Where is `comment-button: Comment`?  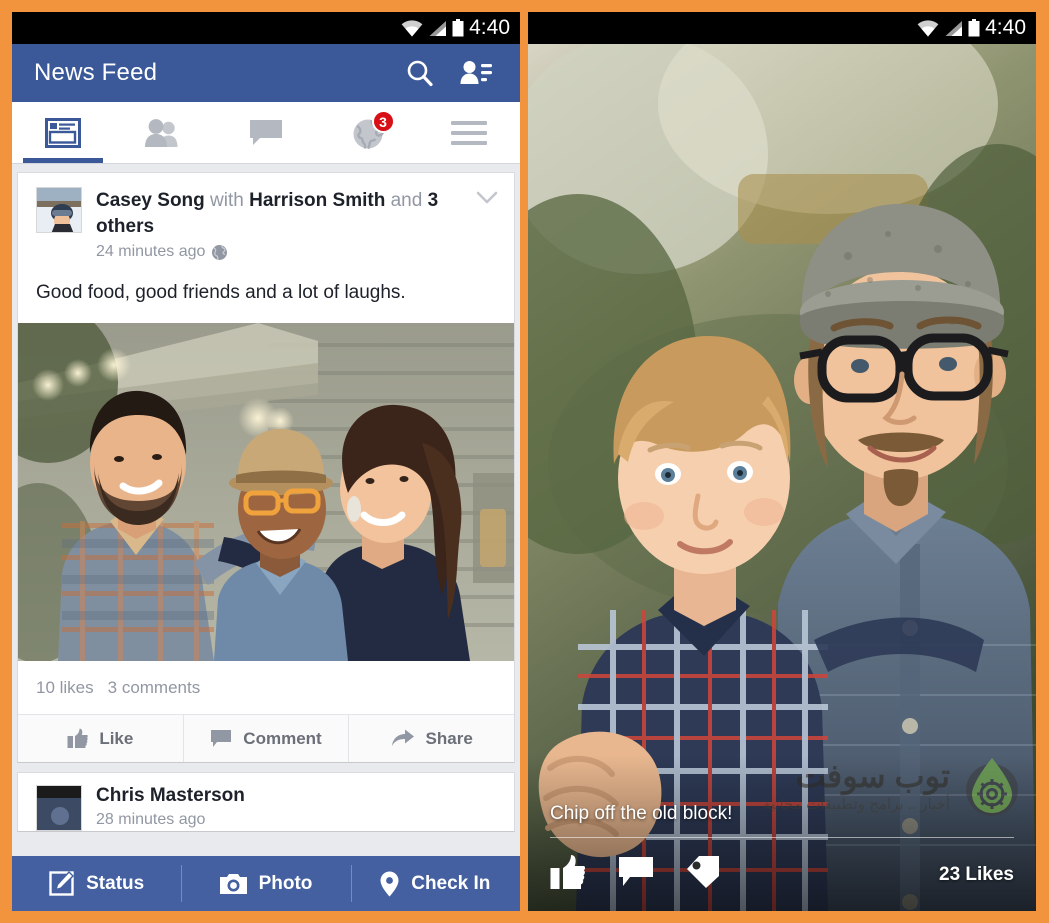
comment-button: Comment is located at coordinates (267, 738).